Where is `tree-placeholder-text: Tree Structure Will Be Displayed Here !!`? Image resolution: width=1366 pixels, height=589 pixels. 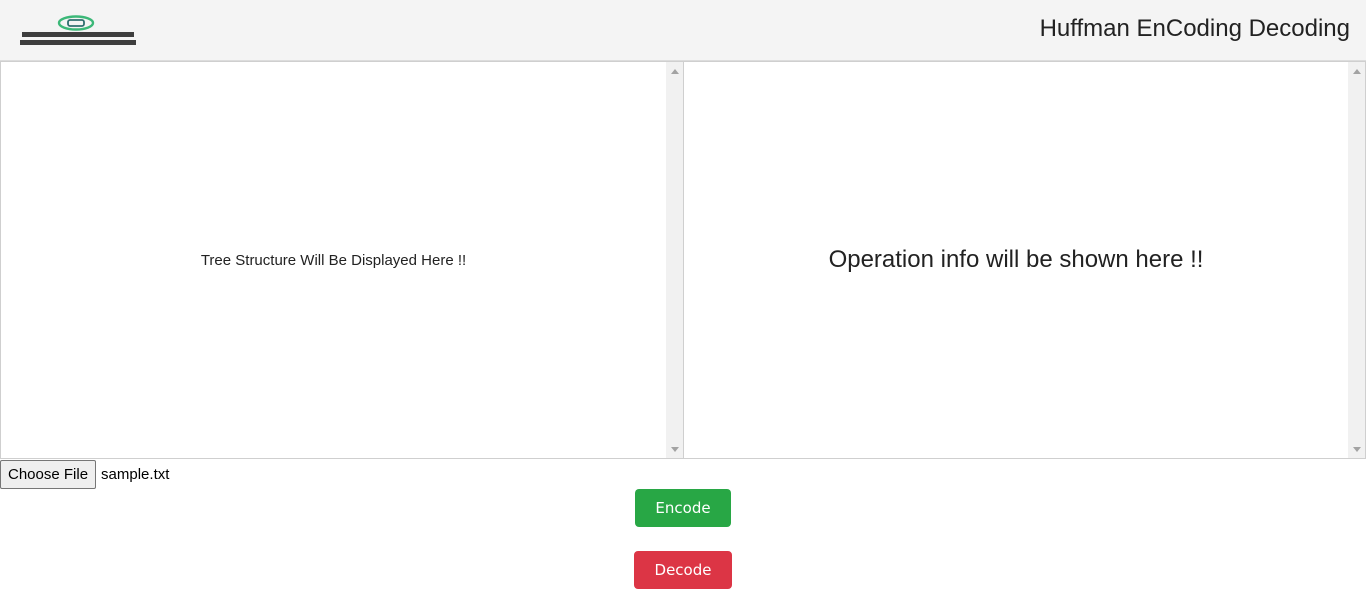 tree-placeholder-text: Tree Structure Will Be Displayed Here !! is located at coordinates (333, 260).